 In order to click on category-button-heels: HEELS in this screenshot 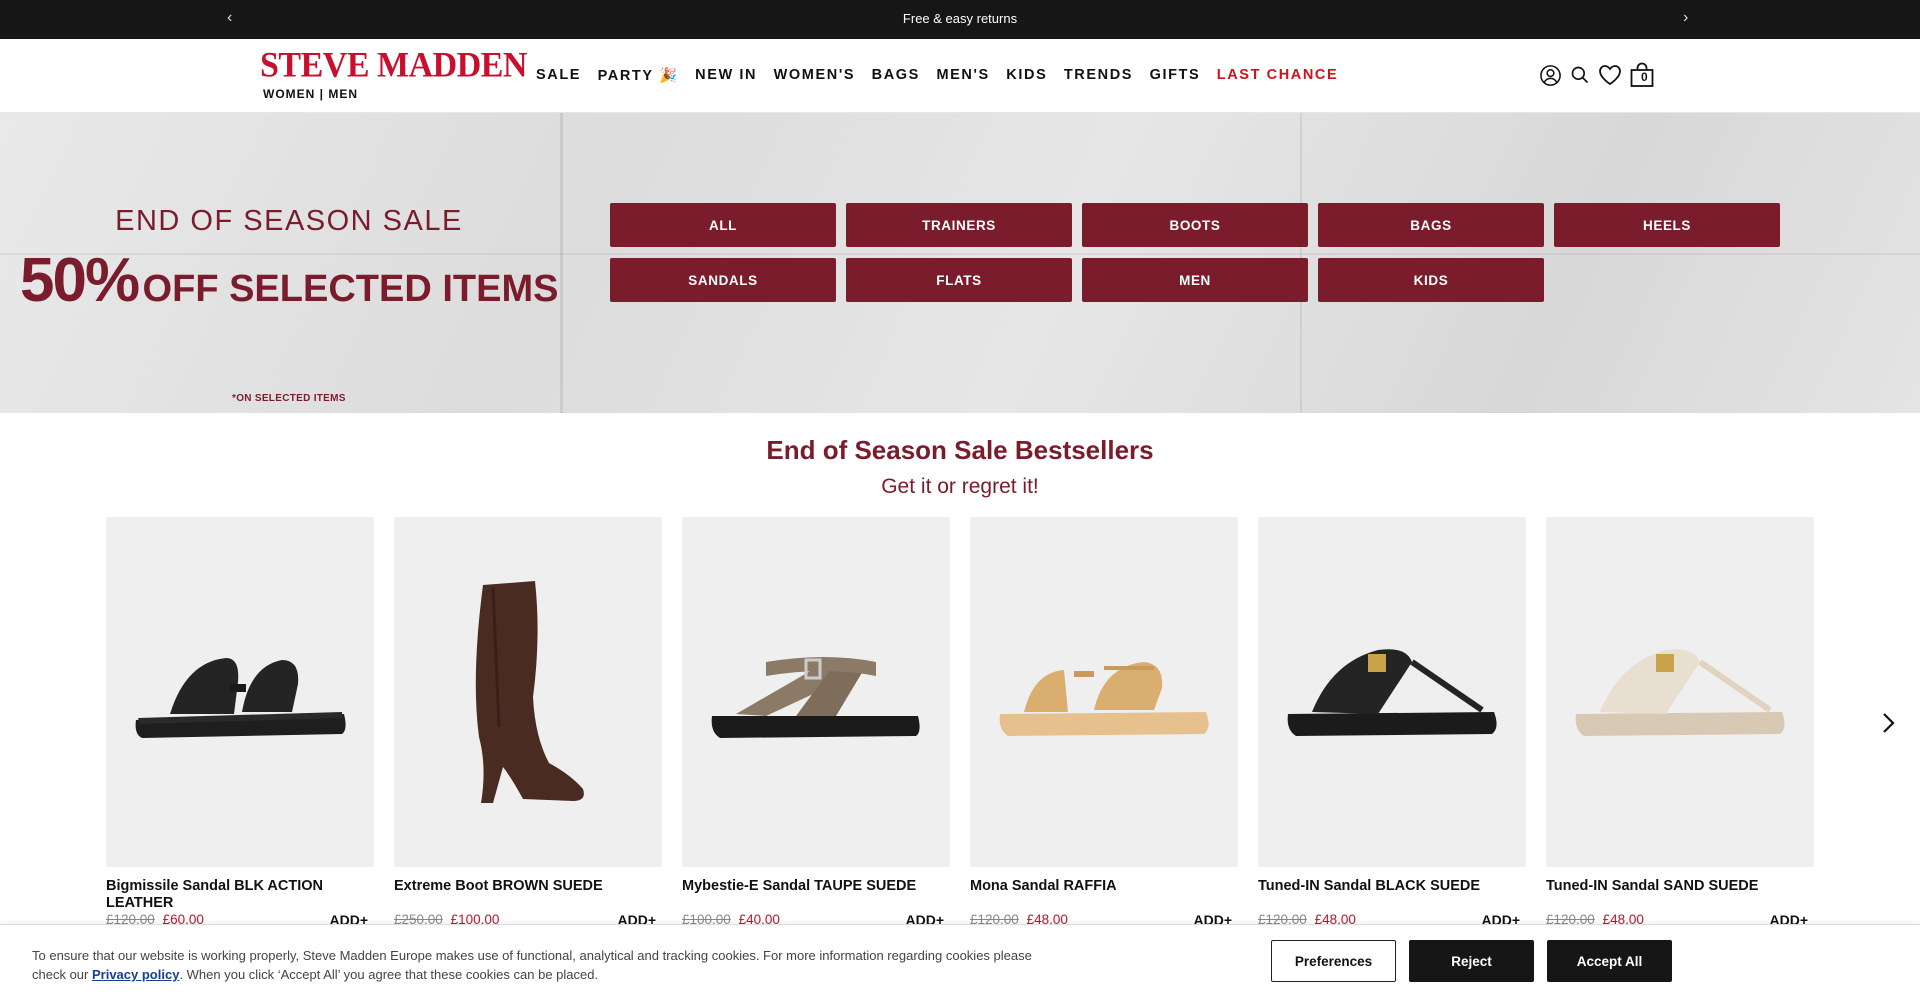, I will do `click(1667, 225)`.